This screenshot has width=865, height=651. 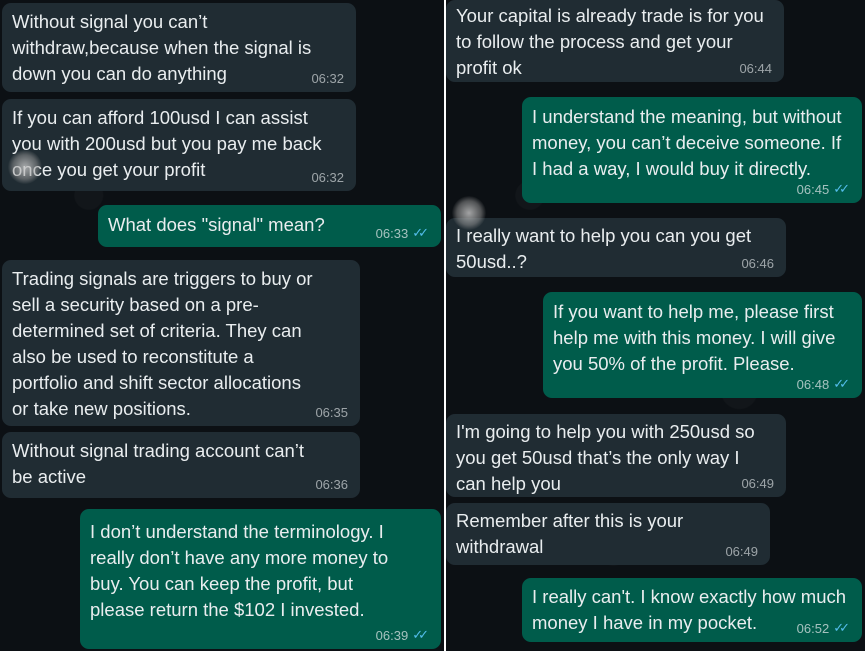 I want to click on message-meta: 06:35, so click(x=331, y=413).